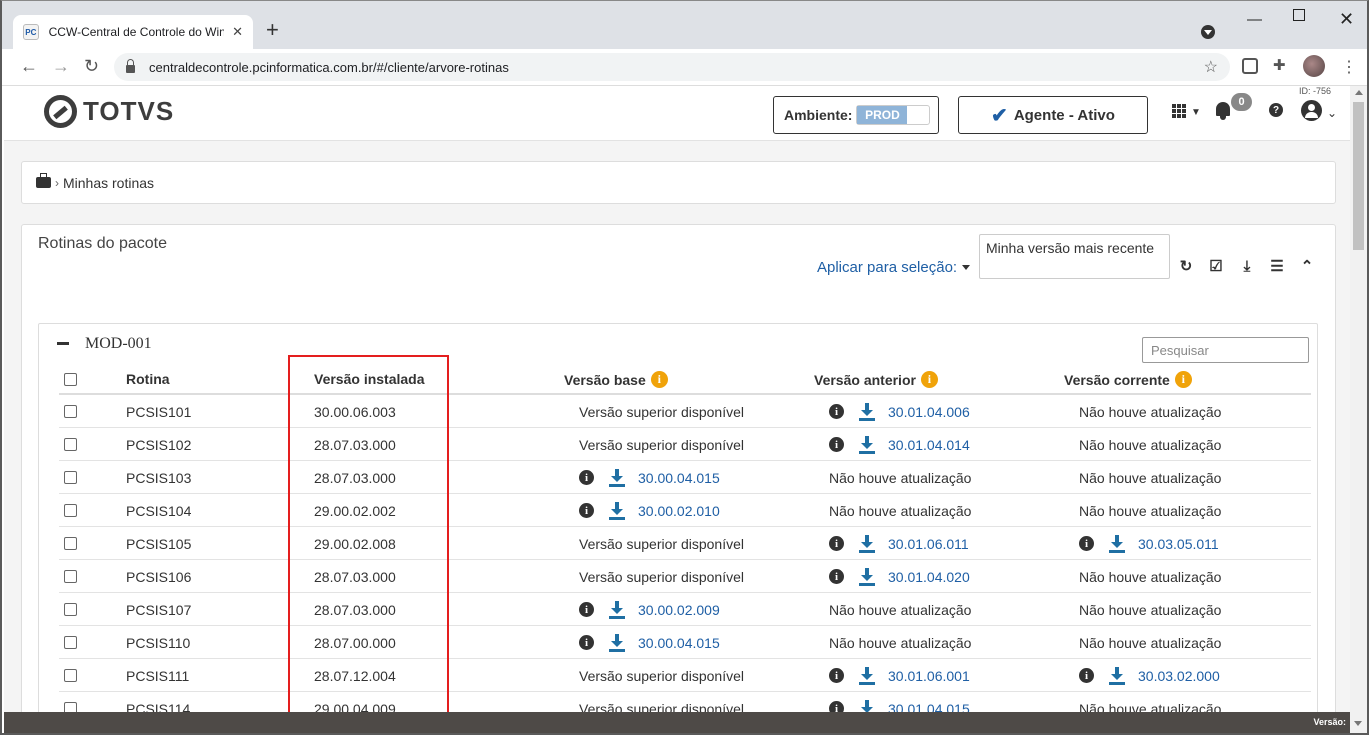 This screenshot has width=1369, height=735. I want to click on chevron-down-icon, so click(966, 267).